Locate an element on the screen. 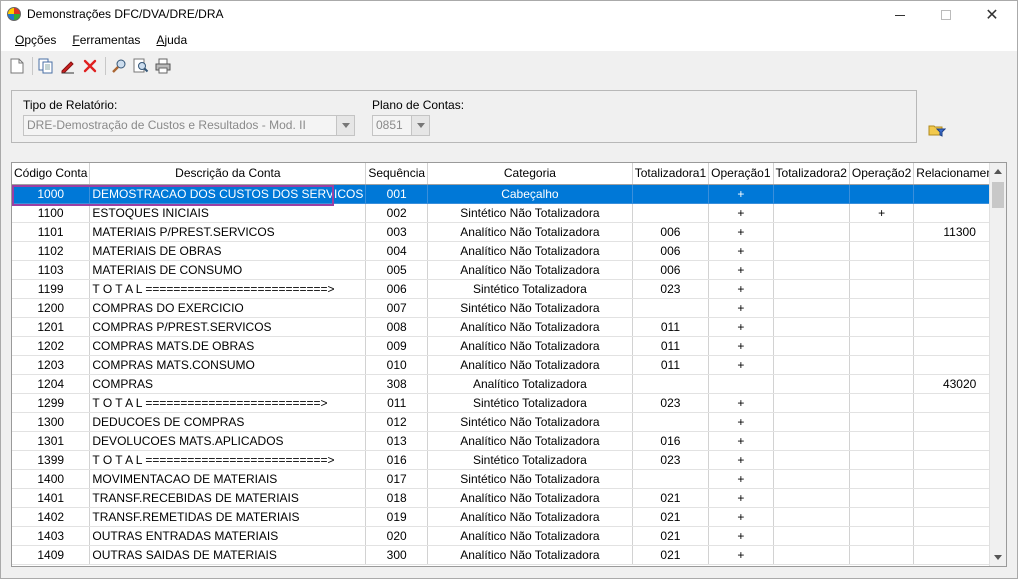 This screenshot has width=1018, height=579. cell-codigo: 1400 is located at coordinates (51, 479).